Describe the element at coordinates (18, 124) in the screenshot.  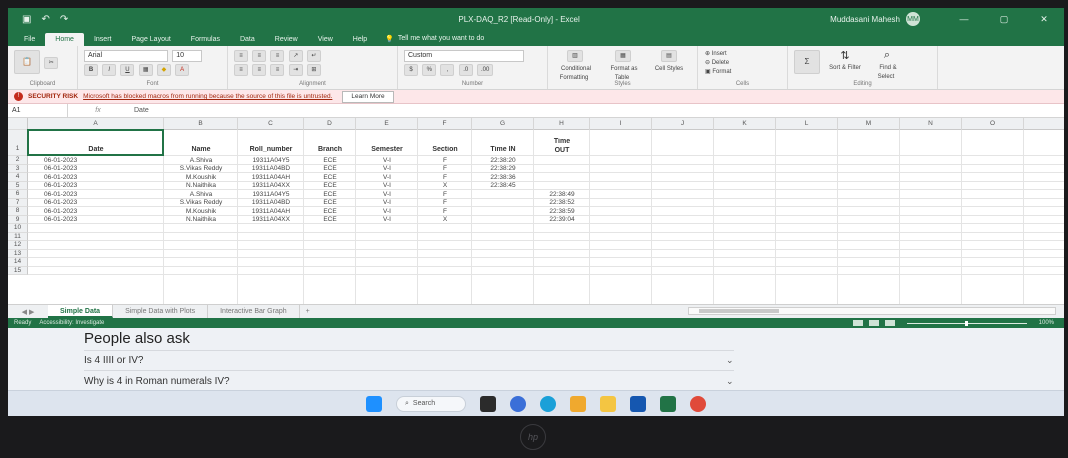
I see `select-all-corner` at that location.